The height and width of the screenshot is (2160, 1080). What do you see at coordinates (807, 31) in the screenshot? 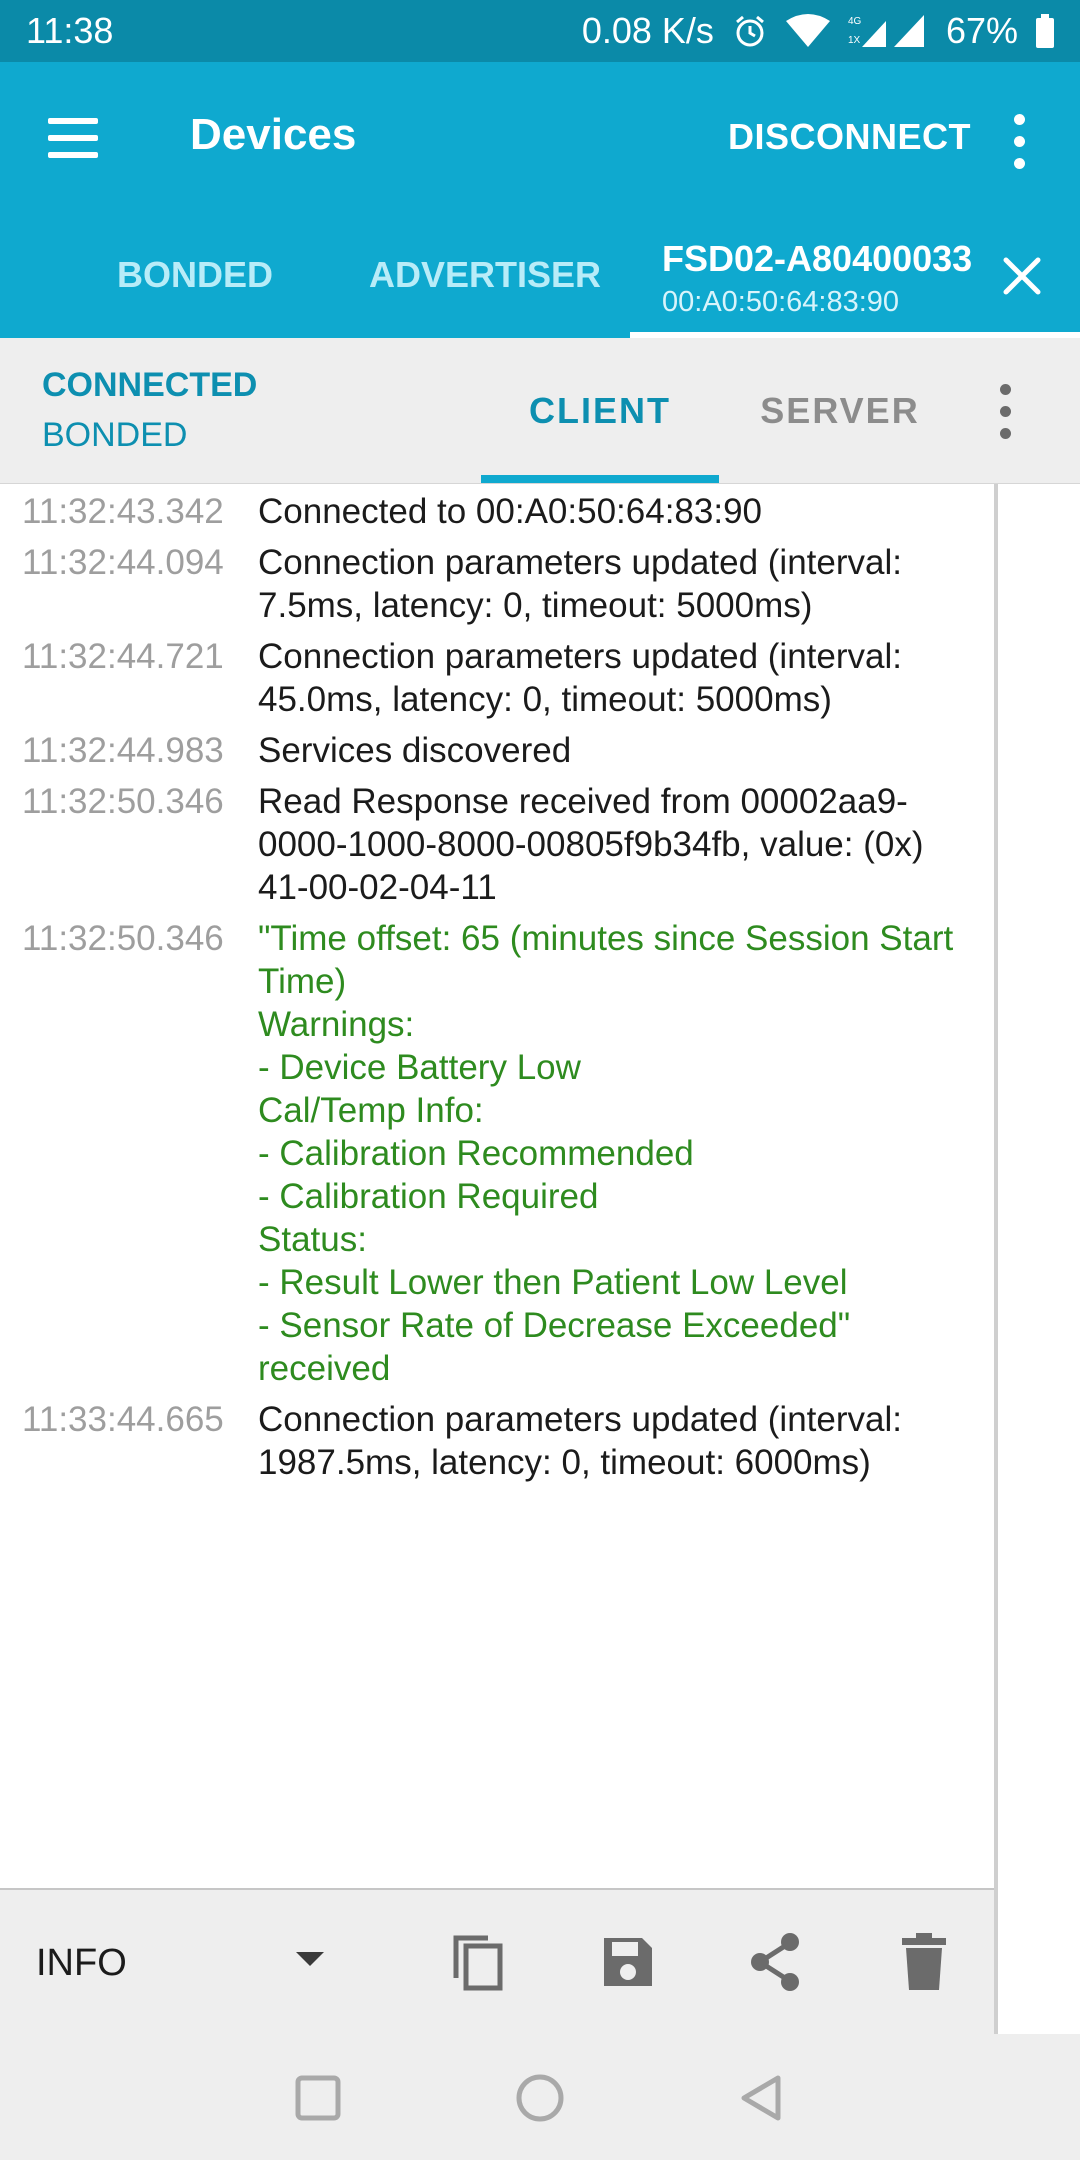
I see `wifi-icon` at bounding box center [807, 31].